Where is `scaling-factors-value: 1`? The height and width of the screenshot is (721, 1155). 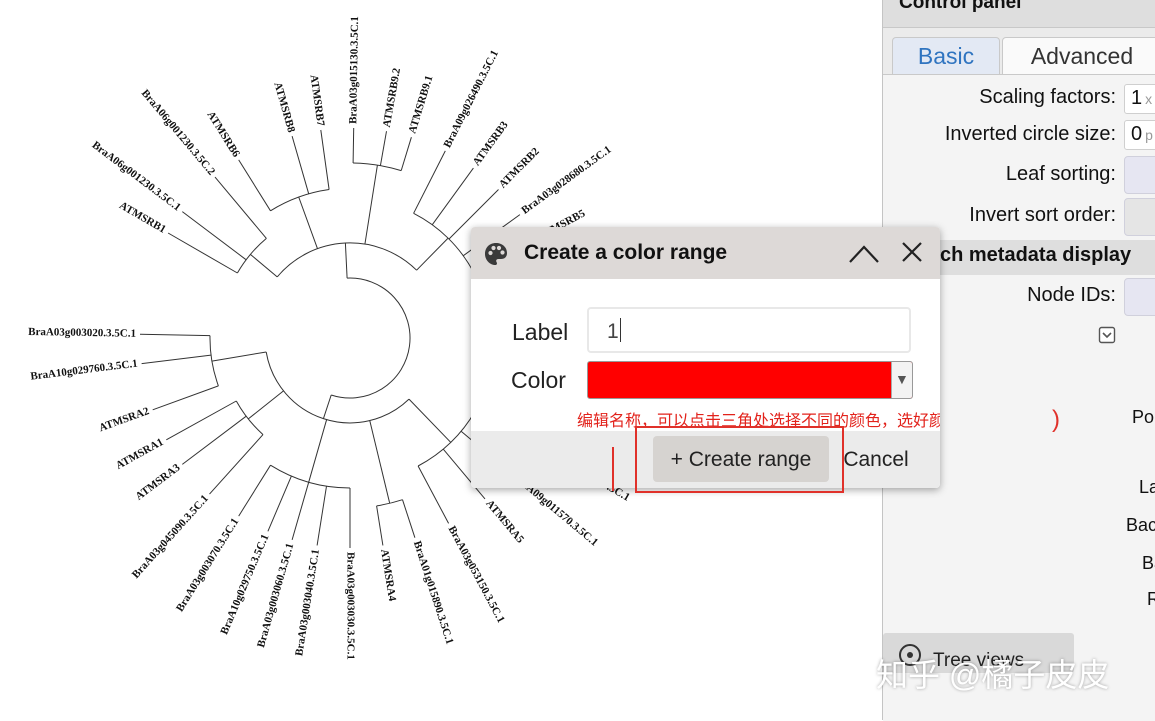
scaling-factors-value: 1 is located at coordinates (1137, 98).